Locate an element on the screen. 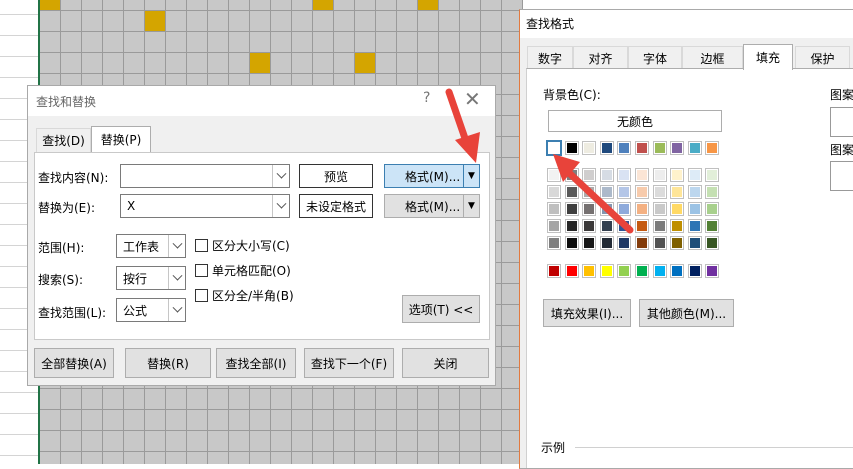 The width and height of the screenshot is (853, 469). lookin-select: 公式 is located at coordinates (151, 310).